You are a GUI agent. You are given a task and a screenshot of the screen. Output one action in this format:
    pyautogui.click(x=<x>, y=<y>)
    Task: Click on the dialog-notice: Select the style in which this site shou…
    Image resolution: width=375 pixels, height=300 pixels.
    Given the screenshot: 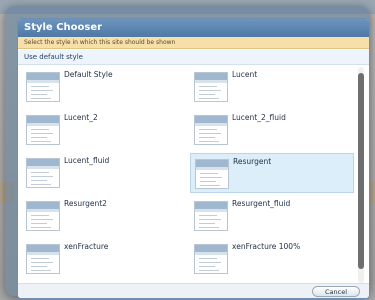 What is the action you would take?
    pyautogui.click(x=193, y=43)
    